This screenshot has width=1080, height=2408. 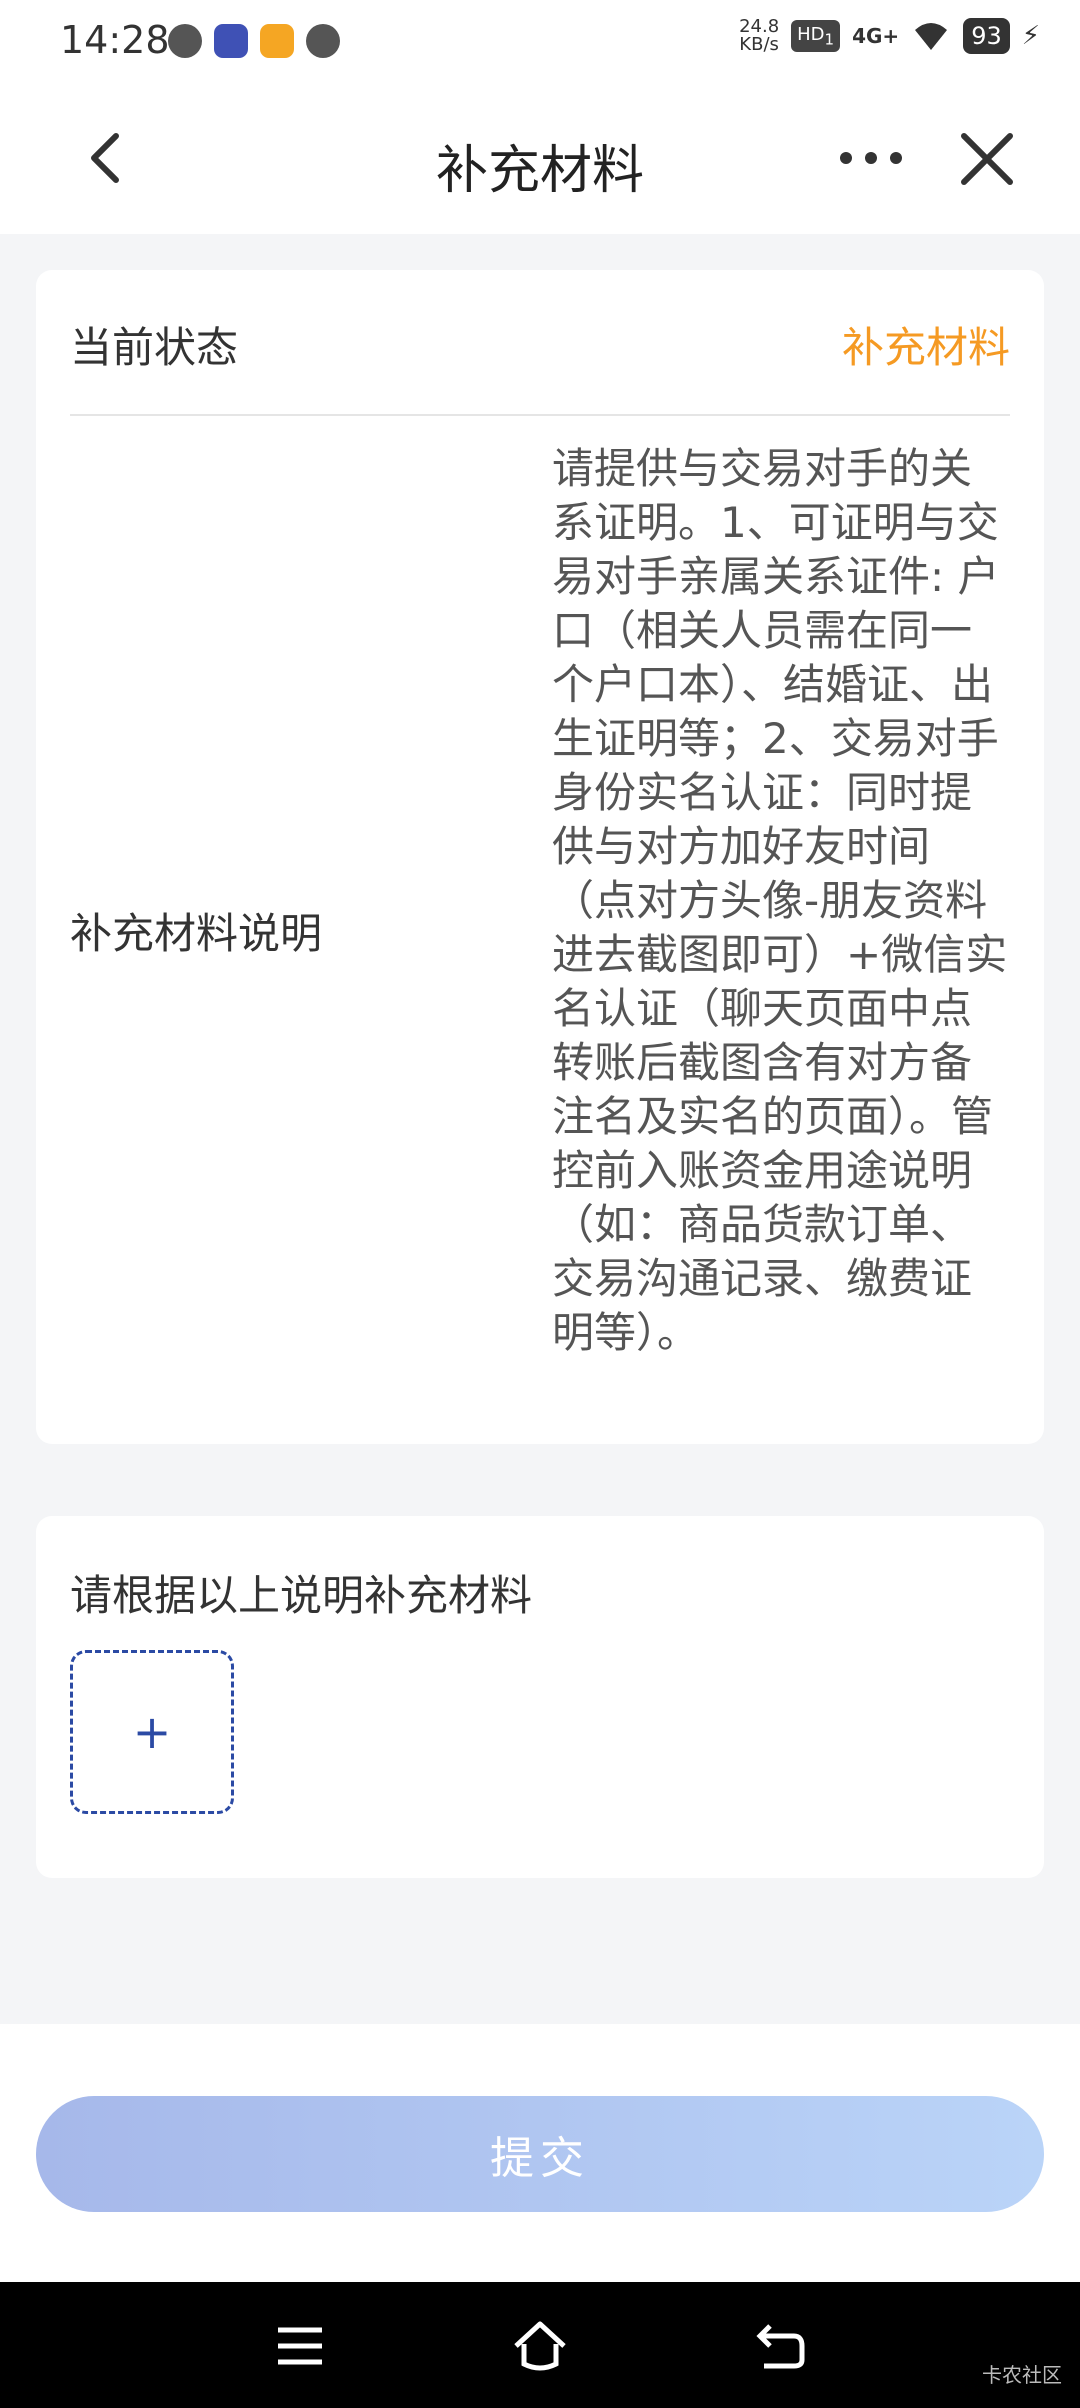 I want to click on nav-bar: 补充材料, so click(x=540, y=158).